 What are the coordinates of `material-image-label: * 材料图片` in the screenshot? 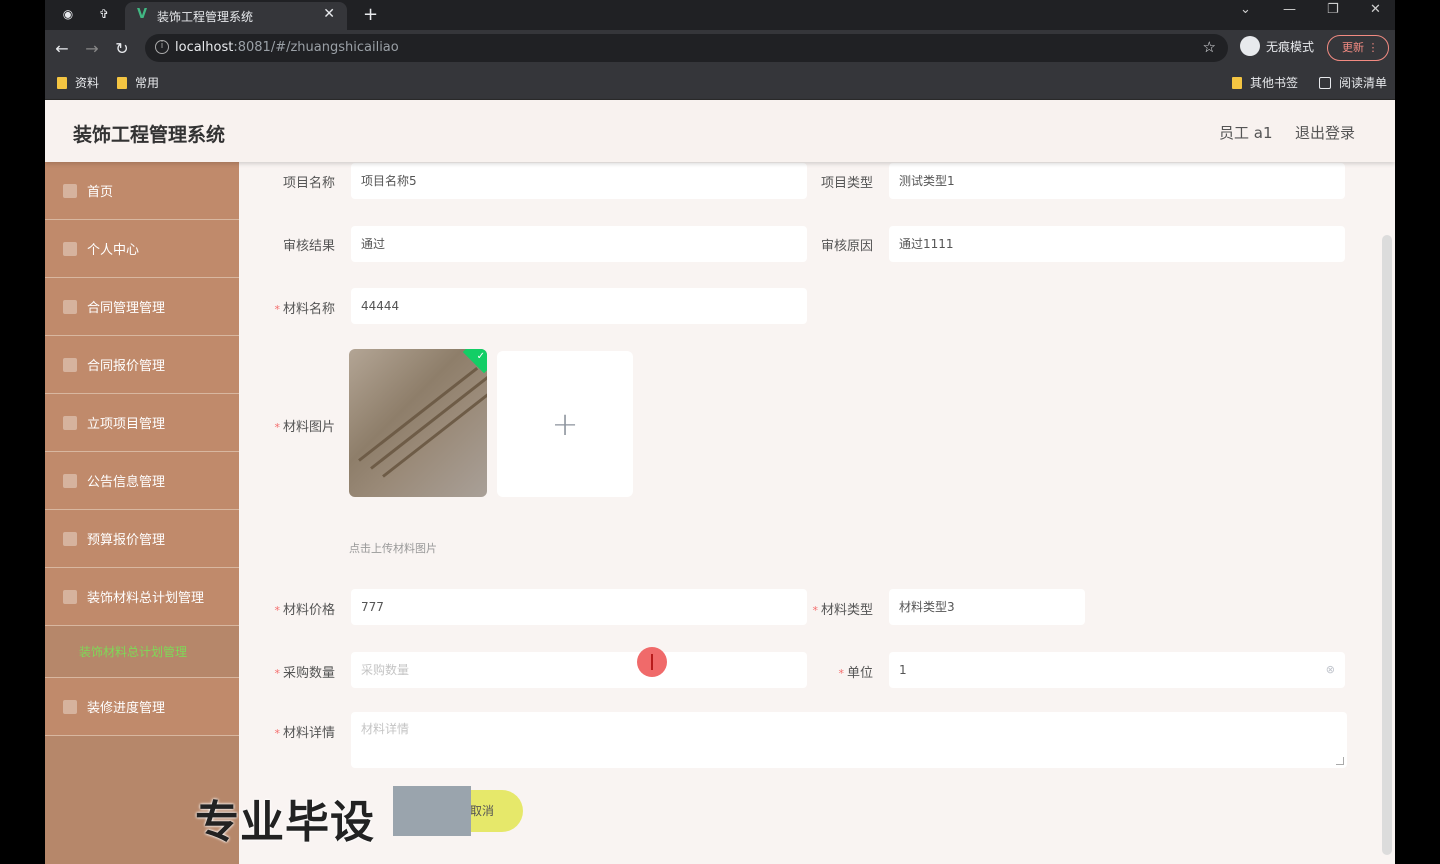 It's located at (304, 427).